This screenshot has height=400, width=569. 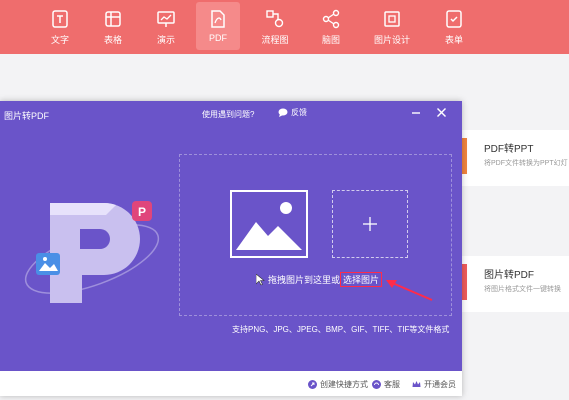 I want to click on open-vip-button: 开通会员, so click(x=434, y=384).